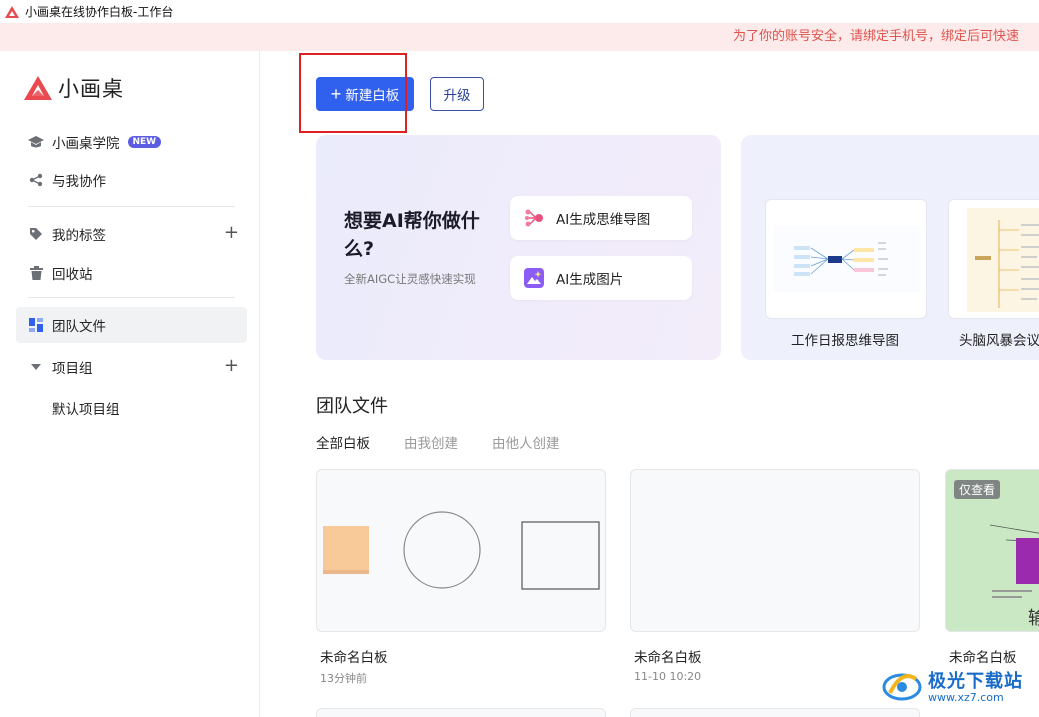  Describe the element at coordinates (343, 442) in the screenshot. I see `tab-all-boards: 全部白板` at that location.